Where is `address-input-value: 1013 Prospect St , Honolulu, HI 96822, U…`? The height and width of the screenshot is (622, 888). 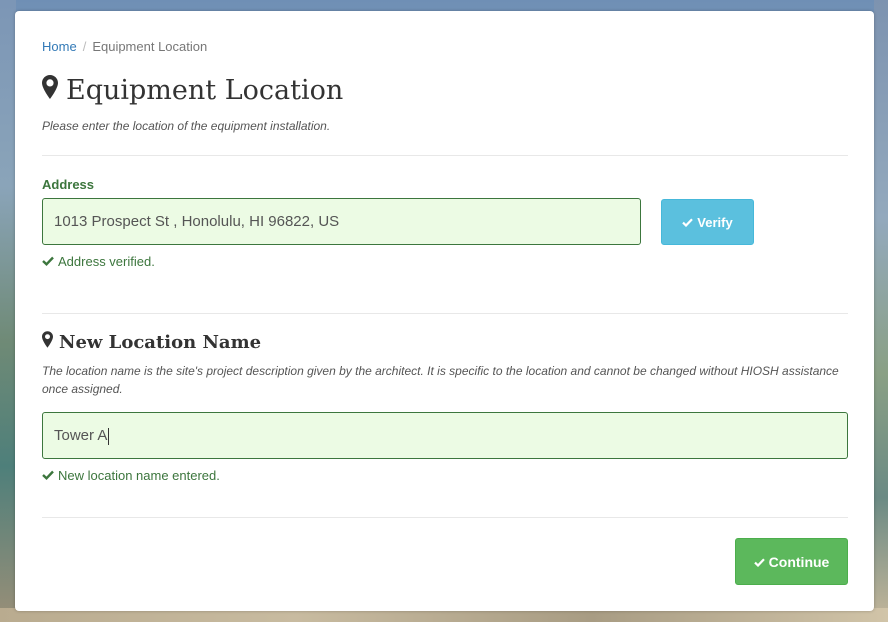 address-input-value: 1013 Prospect St , Honolulu, HI 96822, U… is located at coordinates (197, 221).